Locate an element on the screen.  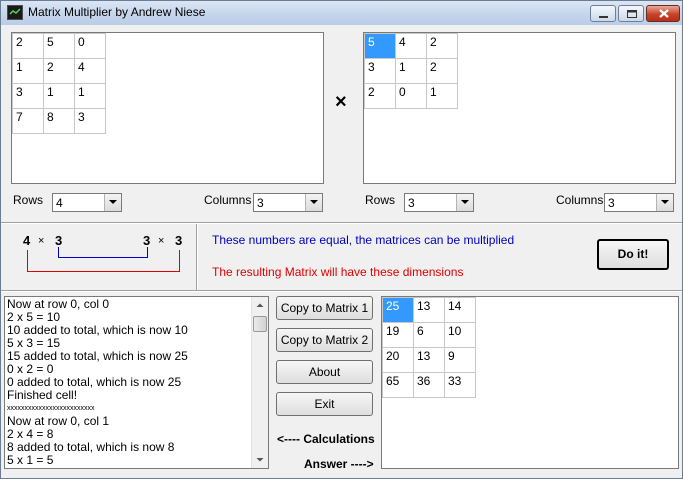
matrix2-row: 542 is located at coordinates (411, 46).